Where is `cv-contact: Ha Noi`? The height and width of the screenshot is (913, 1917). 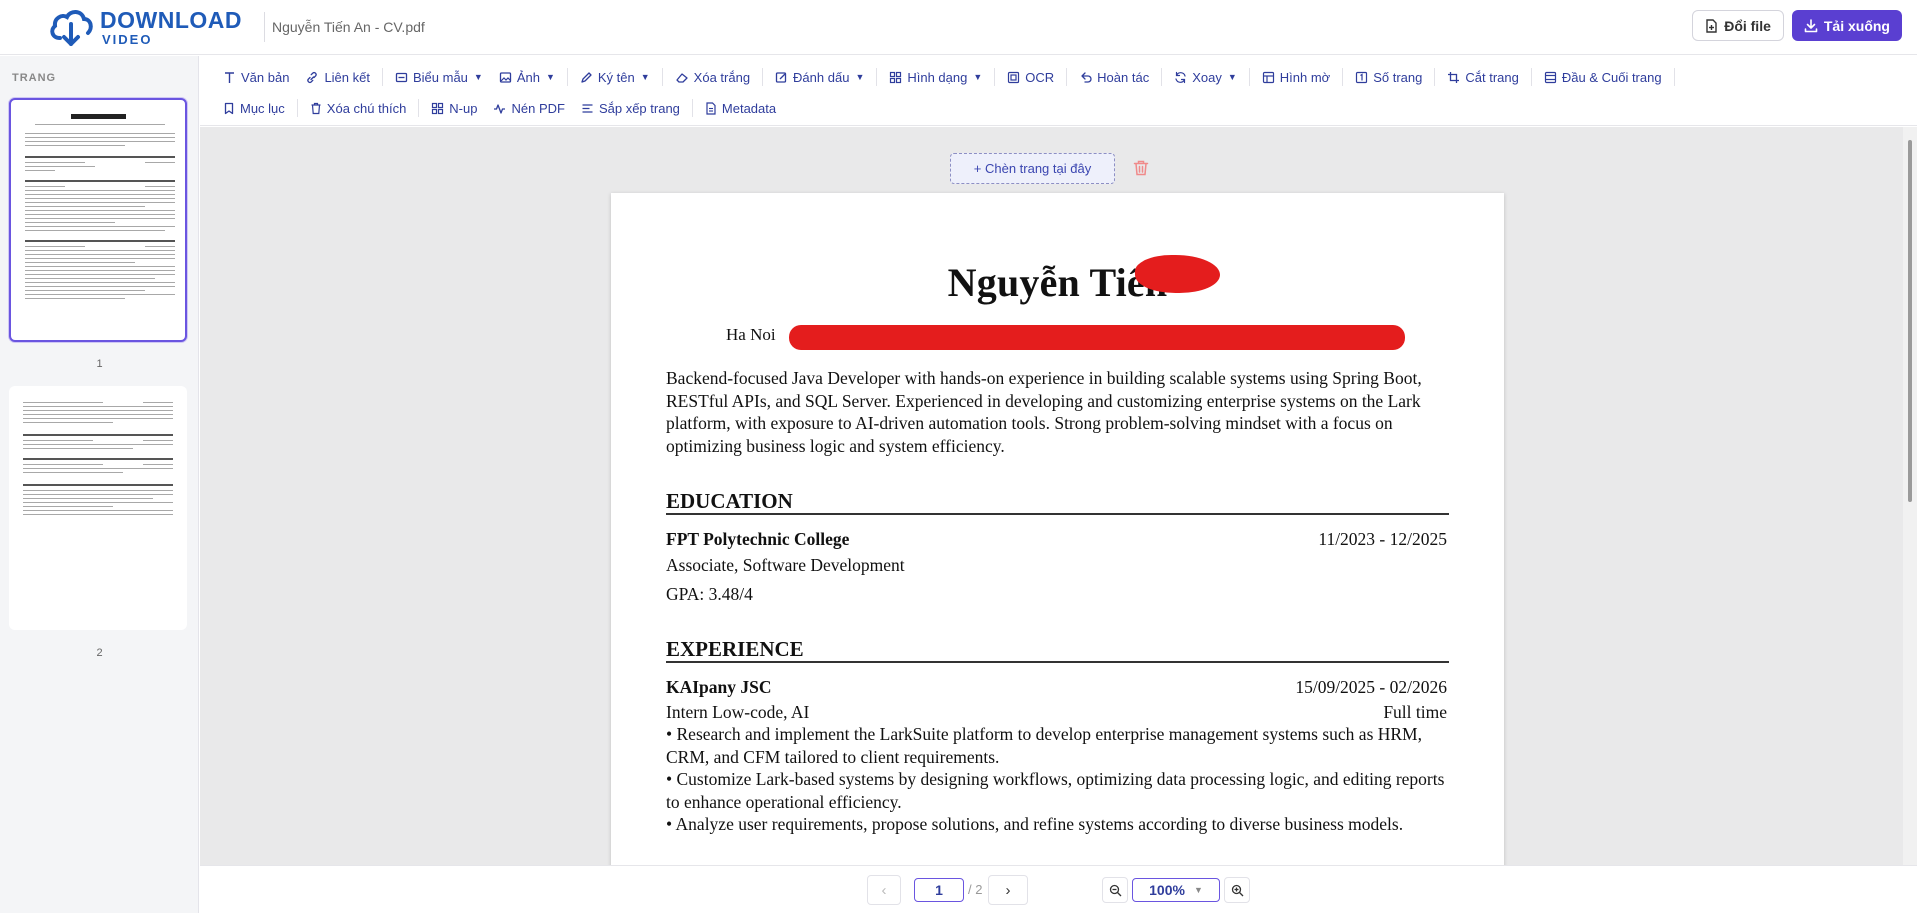 cv-contact: Ha Noi is located at coordinates (751, 334).